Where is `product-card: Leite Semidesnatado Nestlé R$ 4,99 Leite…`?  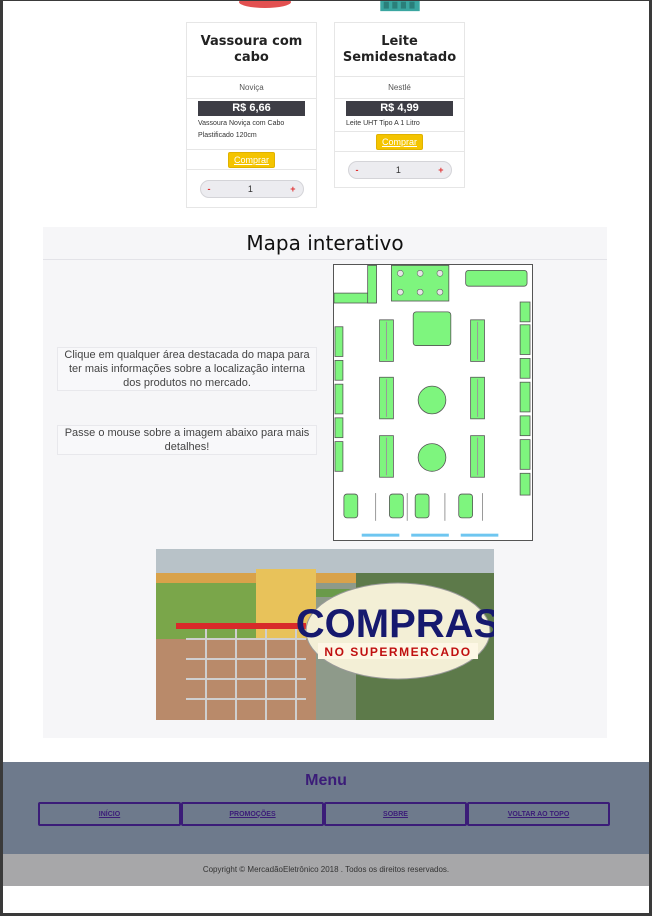
product-card: Leite Semidesnatado Nestlé R$ 4,99 Leite… is located at coordinates (399, 105).